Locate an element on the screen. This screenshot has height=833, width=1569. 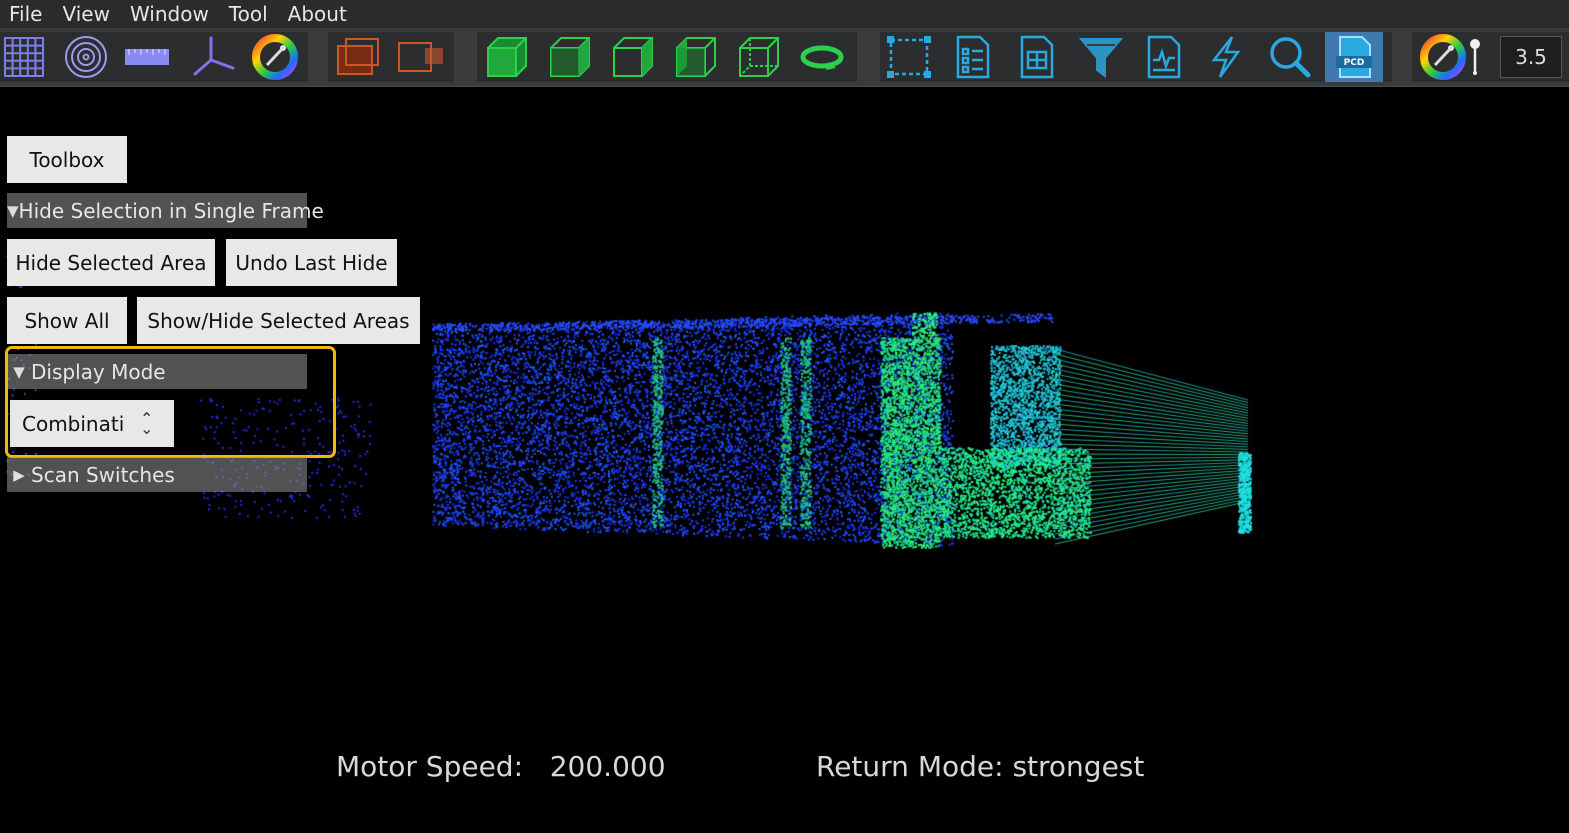
hide-selection-section-label: Hide Selection in Single Frame is located at coordinates (171, 210).